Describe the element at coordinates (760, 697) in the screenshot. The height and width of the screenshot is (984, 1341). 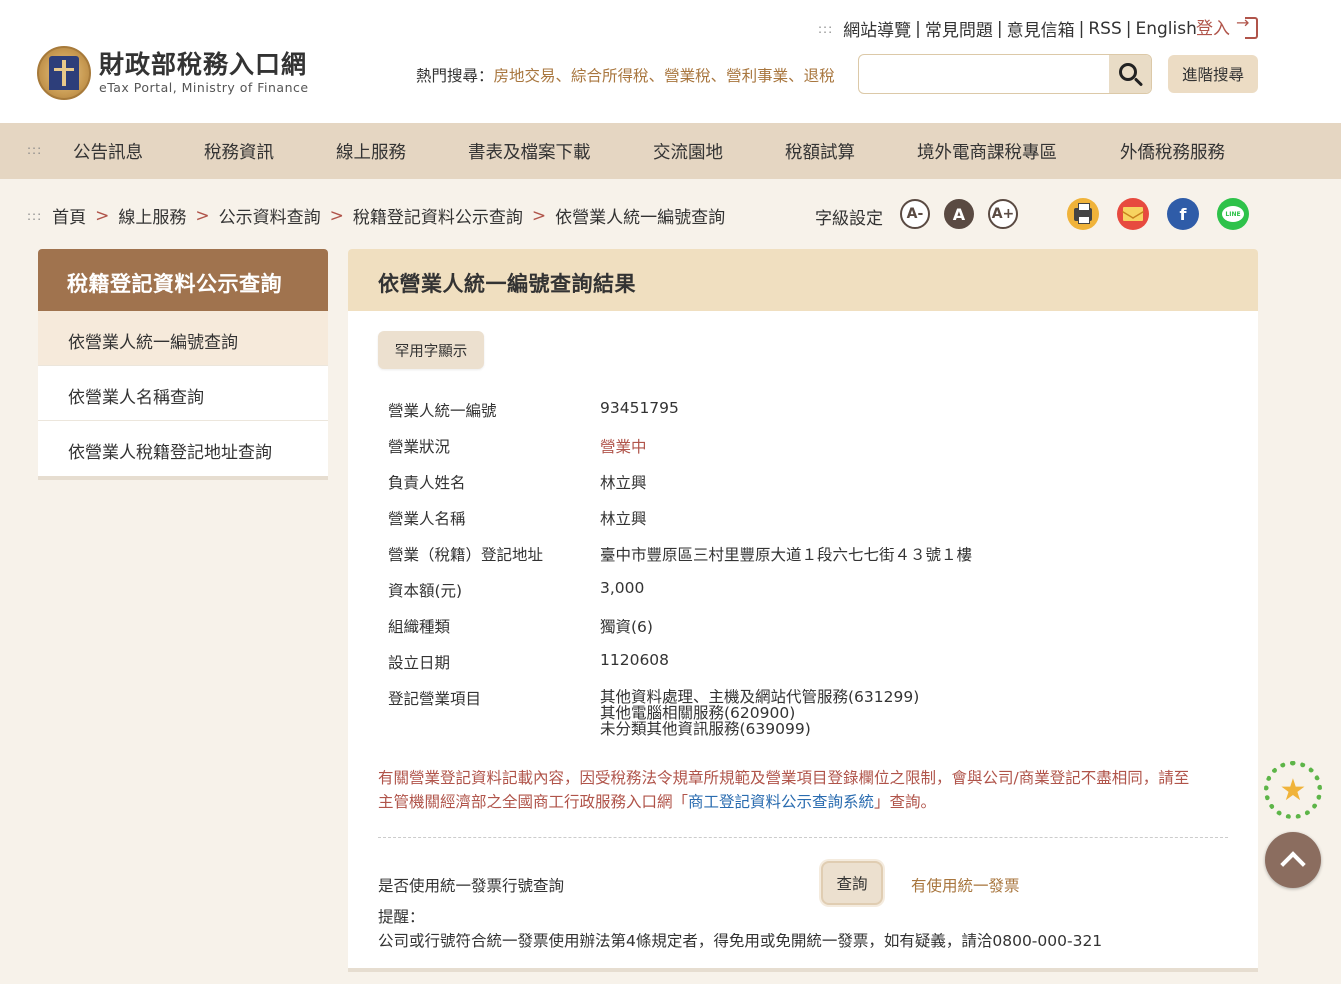
I see `business-item: 其他資料處理、主機及網站代管服務(631299)` at that location.